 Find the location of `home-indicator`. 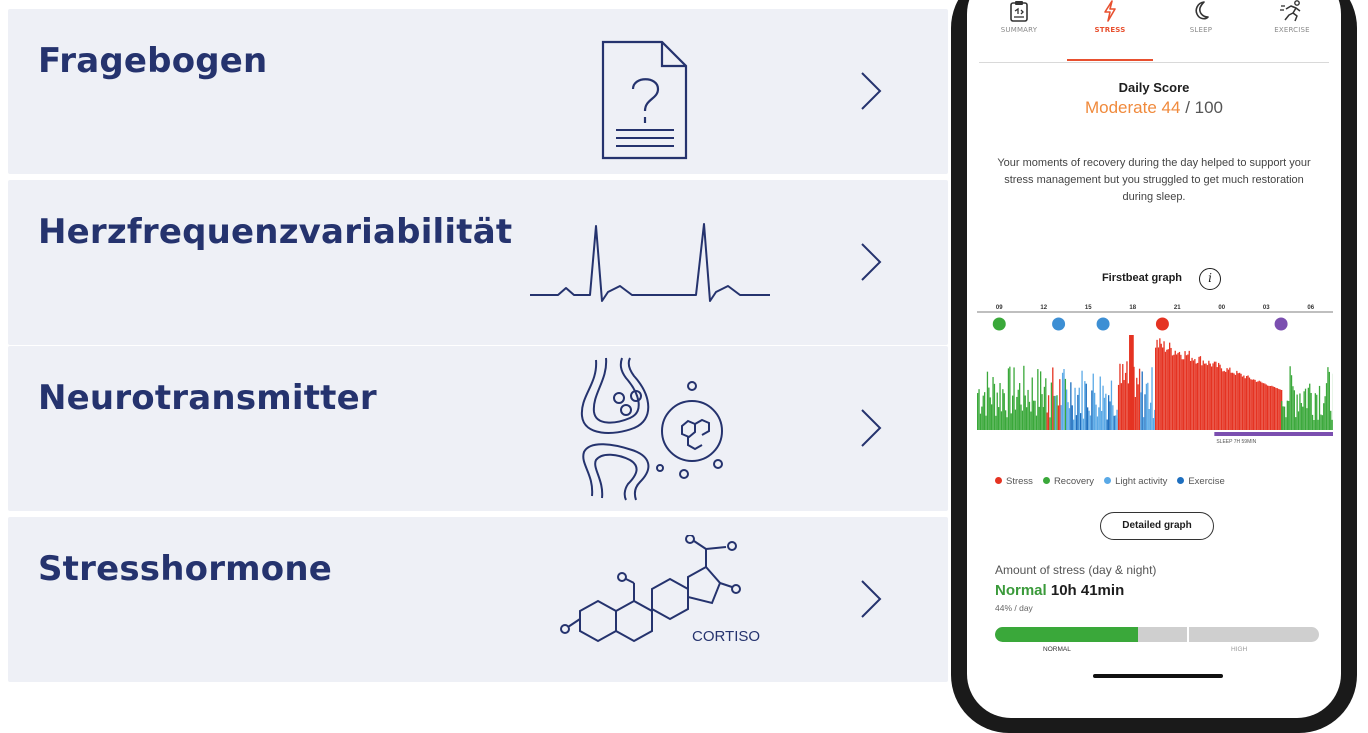

home-indicator is located at coordinates (1158, 676).